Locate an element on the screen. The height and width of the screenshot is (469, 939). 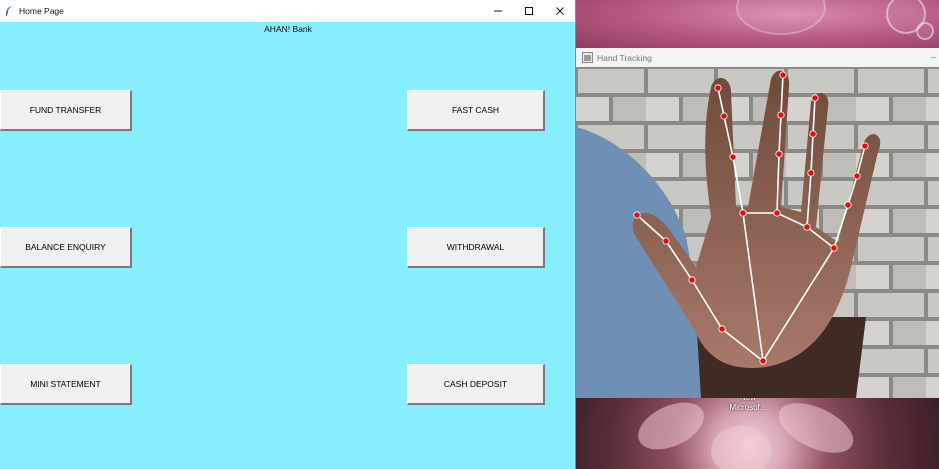
maximize-icon is located at coordinates (528, 11).